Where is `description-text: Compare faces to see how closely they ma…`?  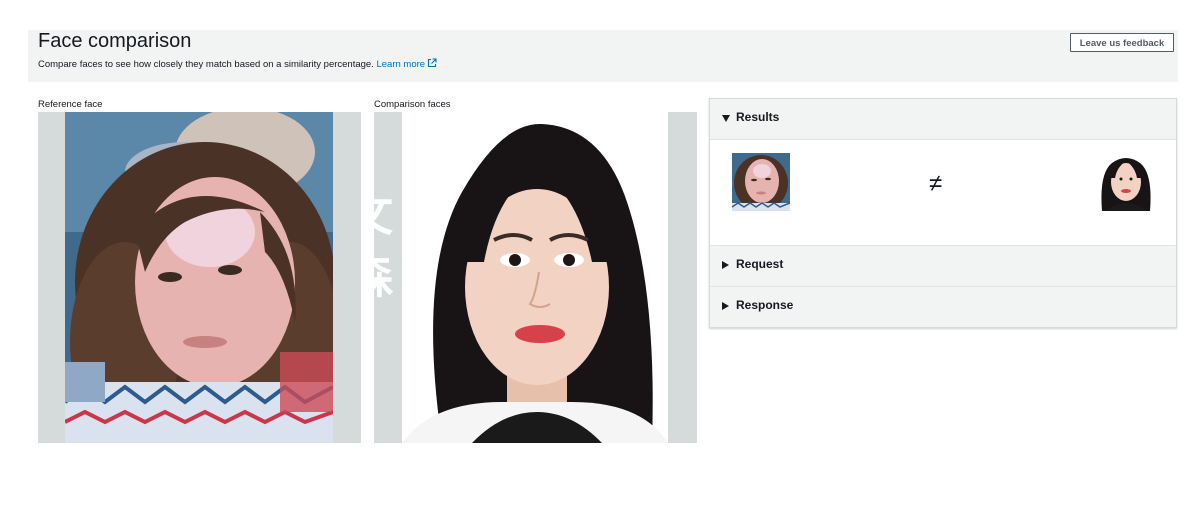
description-text: Compare faces to see how closely they ma… is located at coordinates (206, 64).